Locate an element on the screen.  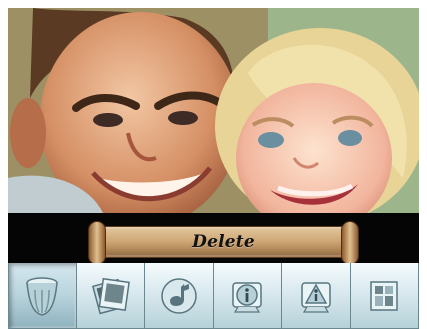
mode-label-text: Delete is located at coordinates (223, 242).